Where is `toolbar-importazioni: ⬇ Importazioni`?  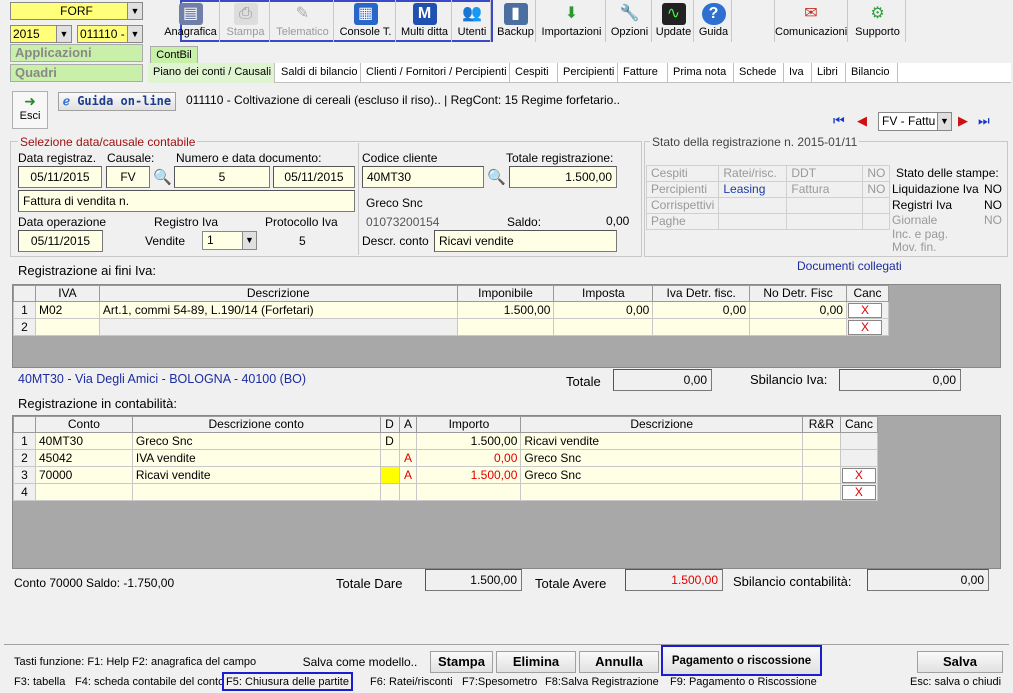 toolbar-importazioni: ⬇ Importazioni is located at coordinates (572, 21).